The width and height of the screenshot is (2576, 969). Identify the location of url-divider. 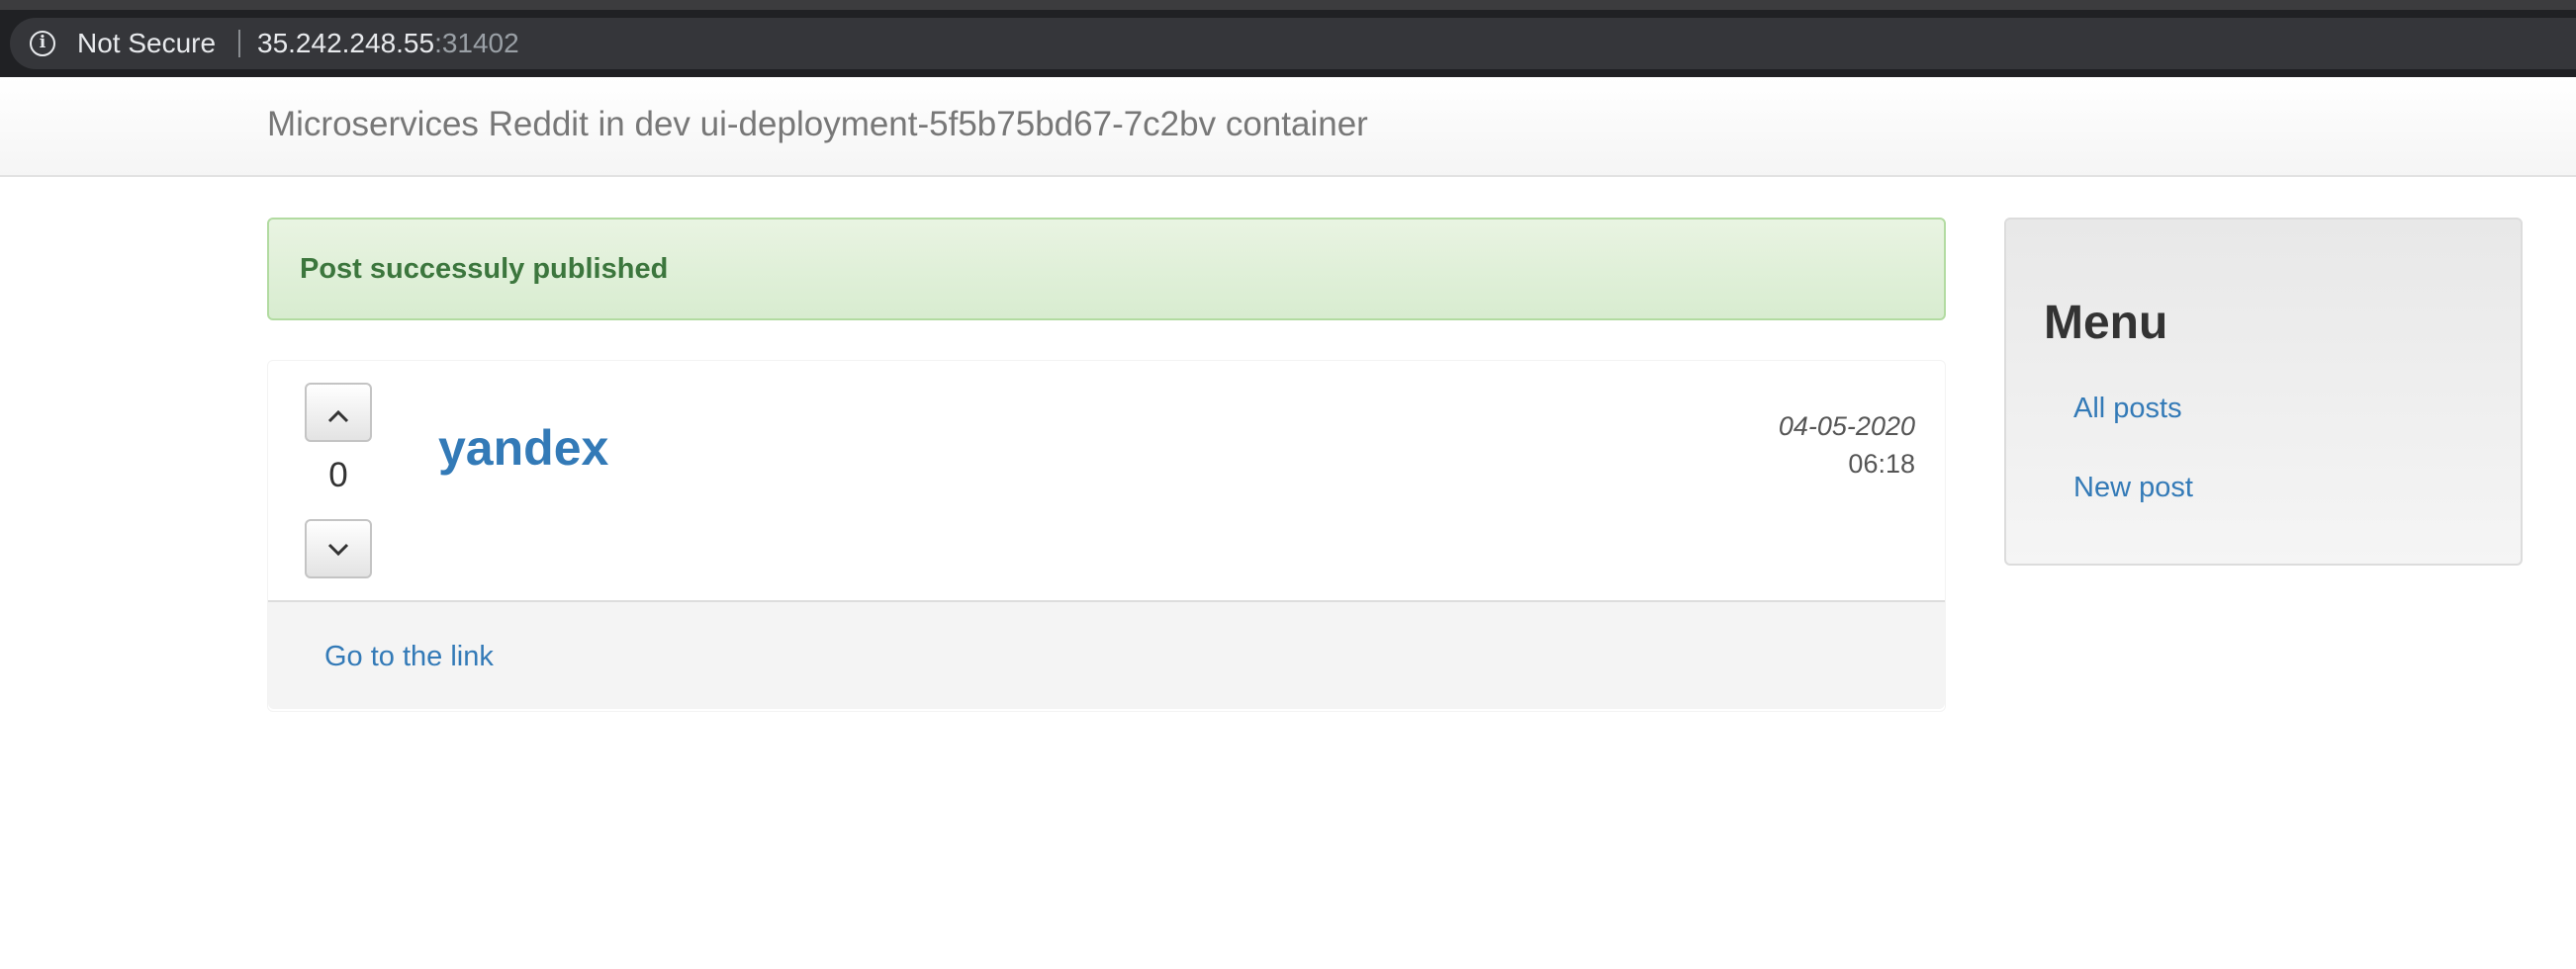
(239, 43).